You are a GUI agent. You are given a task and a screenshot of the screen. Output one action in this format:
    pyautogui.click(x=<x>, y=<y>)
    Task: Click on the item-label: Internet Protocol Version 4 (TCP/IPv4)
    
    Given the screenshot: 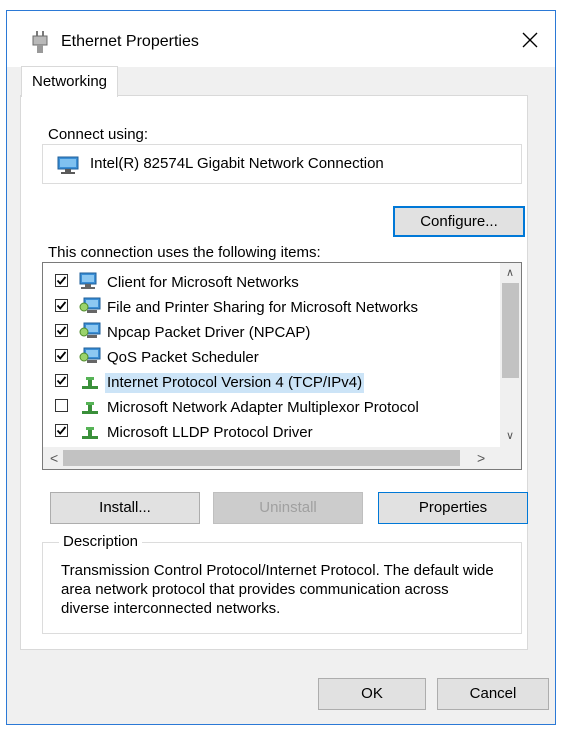 What is the action you would take?
    pyautogui.click(x=235, y=383)
    